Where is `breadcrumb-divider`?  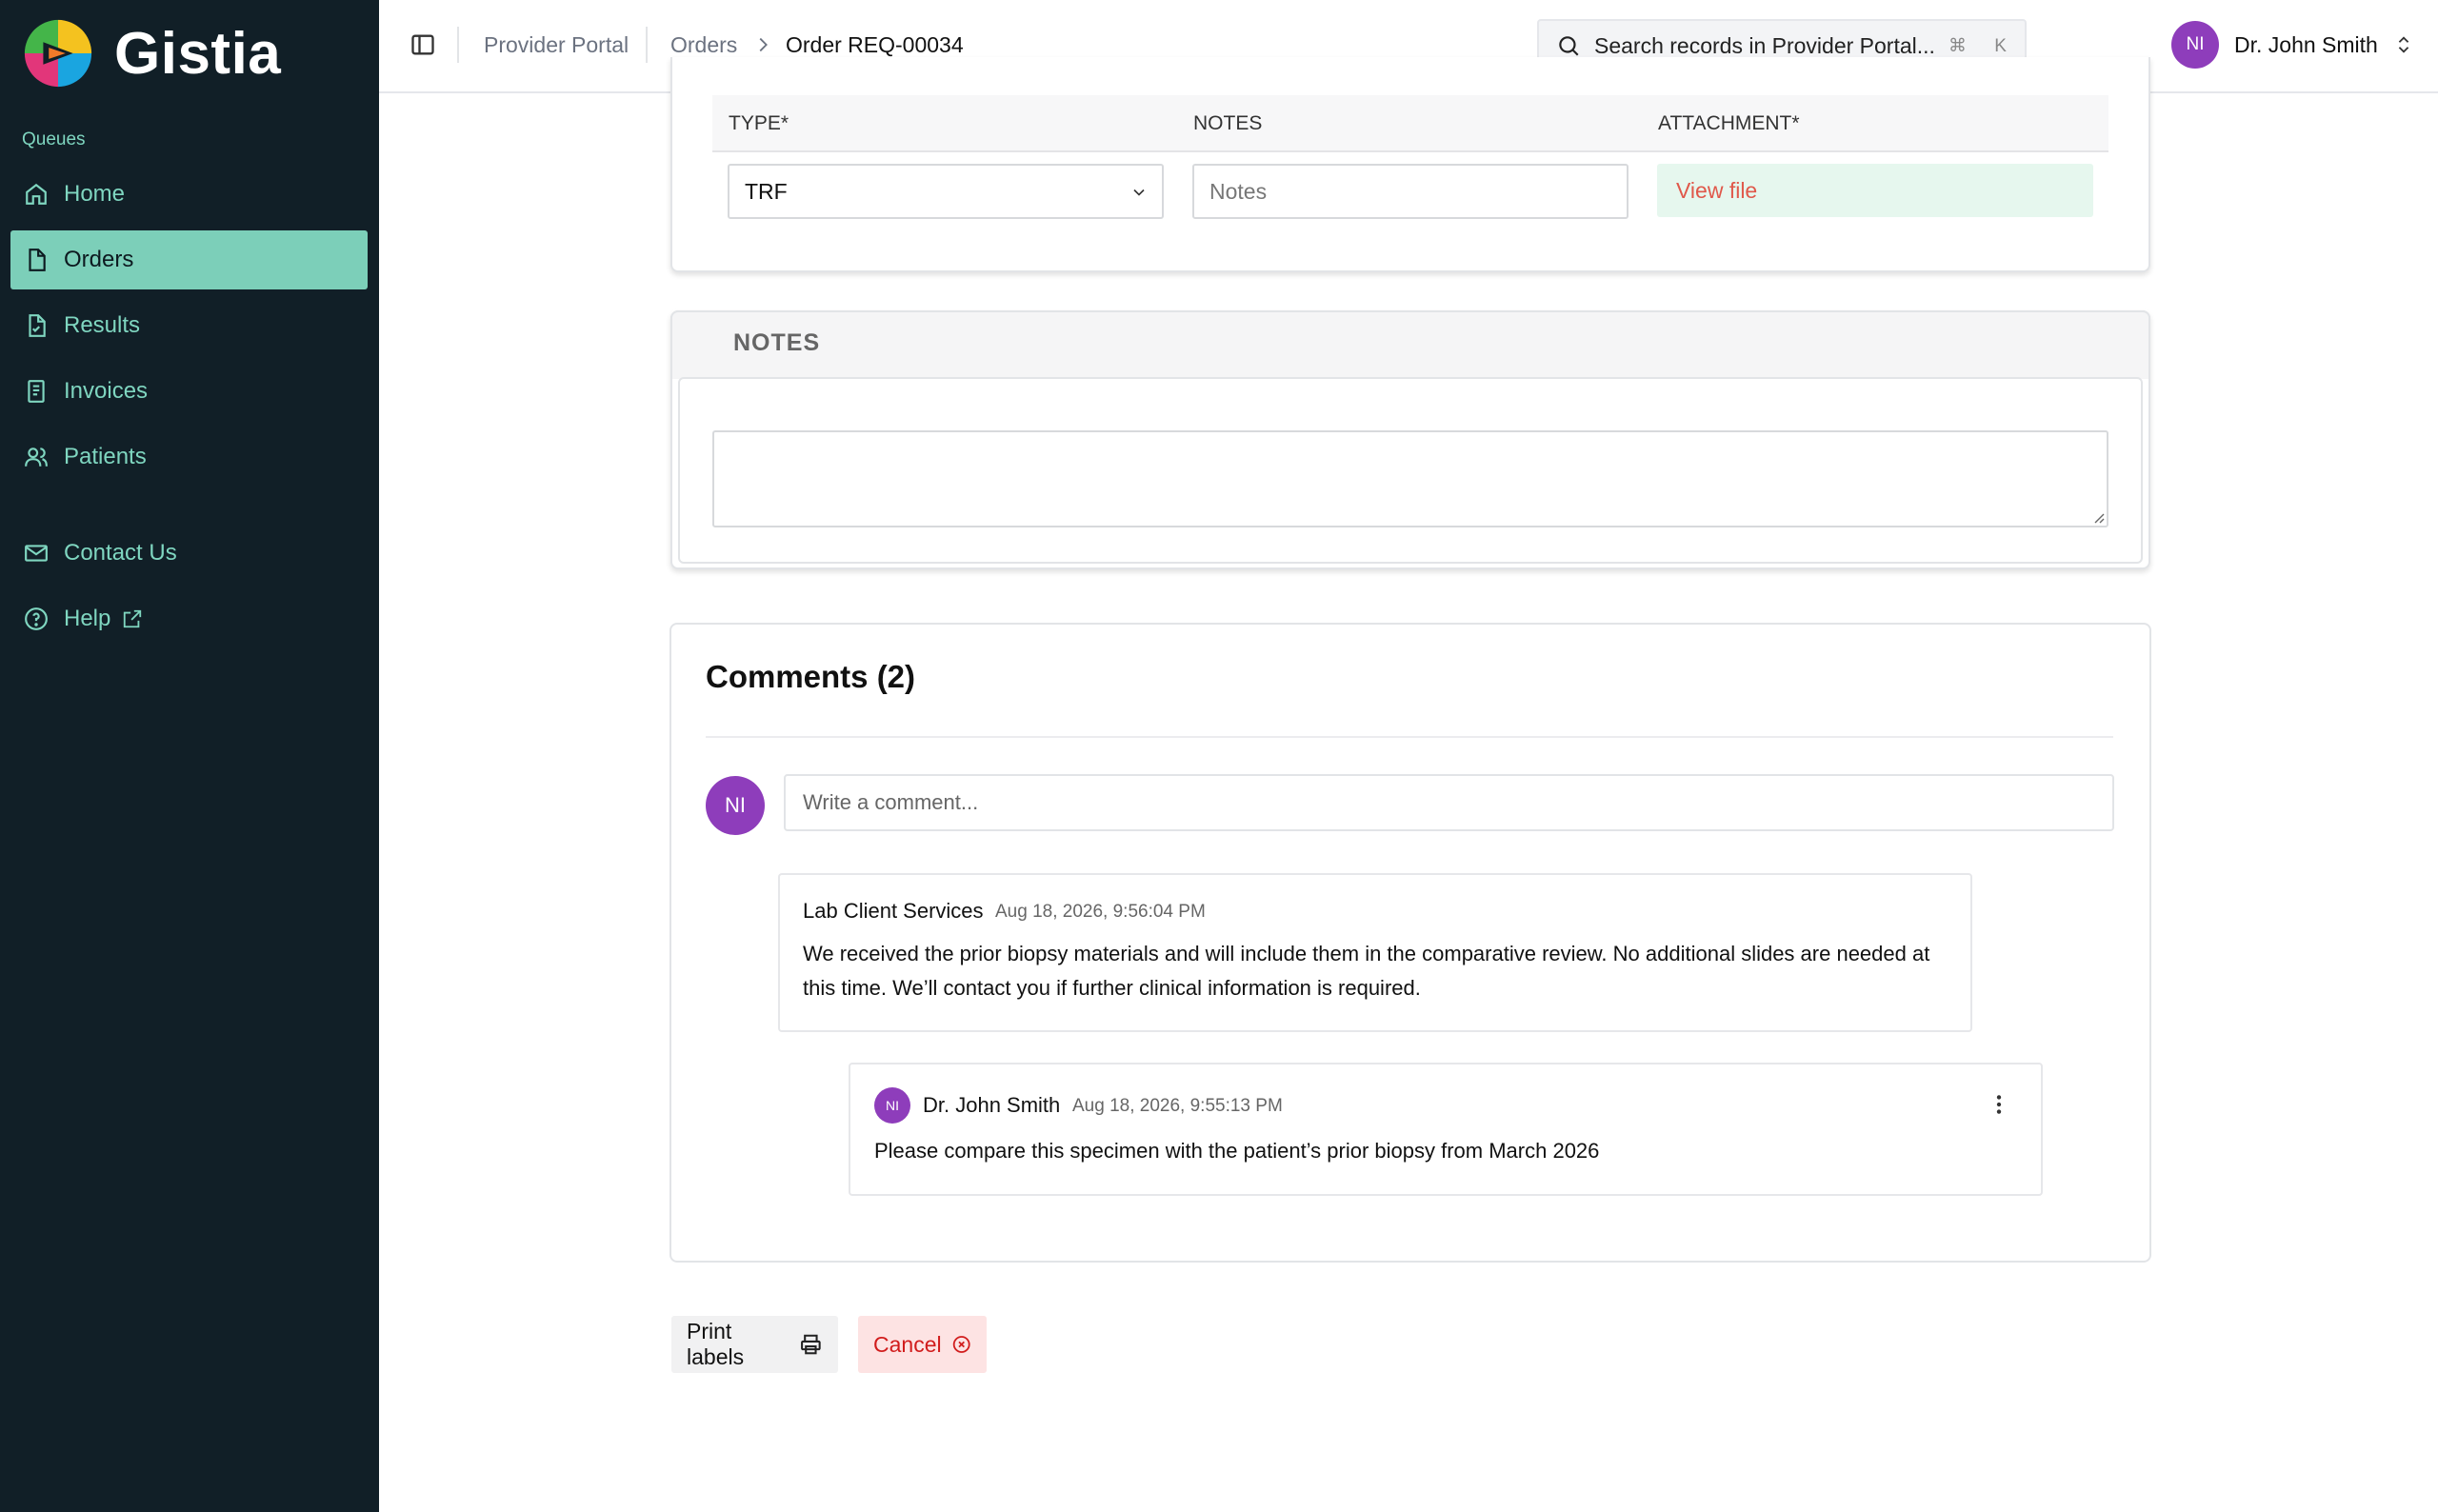 breadcrumb-divider is located at coordinates (647, 45).